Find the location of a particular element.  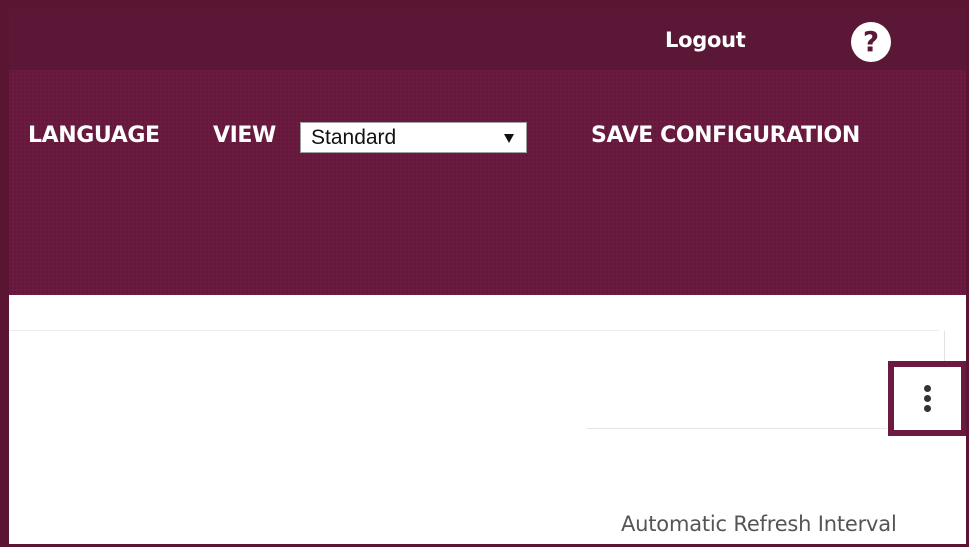

refresh-interval-label: Automatic Refresh Interval is located at coordinates (759, 524).